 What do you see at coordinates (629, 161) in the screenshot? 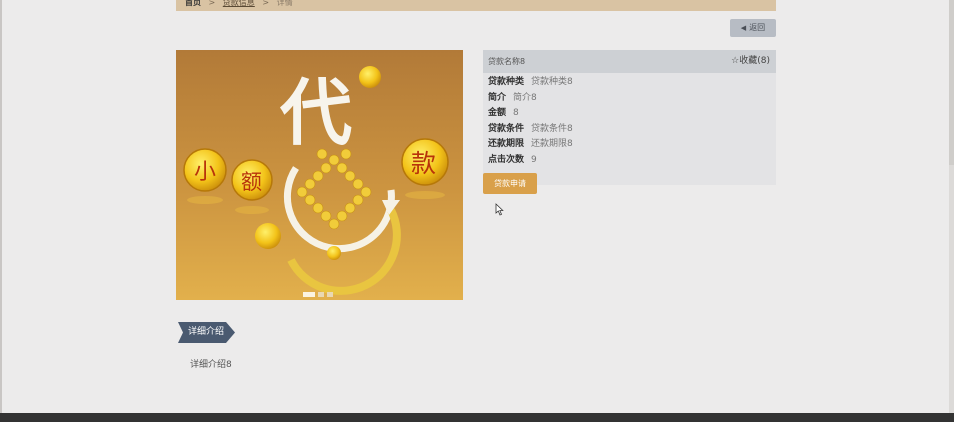
I see `detail-row-clicks: 点击次数 9` at bounding box center [629, 161].